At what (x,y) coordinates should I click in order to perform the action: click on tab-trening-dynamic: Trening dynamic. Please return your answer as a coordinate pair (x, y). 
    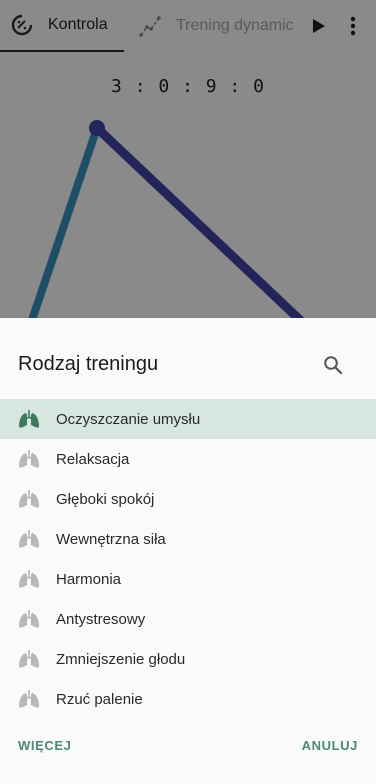
    Looking at the image, I should click on (214, 26).